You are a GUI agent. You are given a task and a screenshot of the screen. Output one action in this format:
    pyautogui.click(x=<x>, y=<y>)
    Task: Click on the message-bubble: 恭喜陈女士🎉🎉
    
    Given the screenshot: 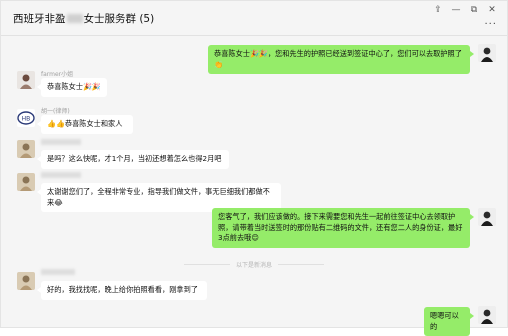 What is the action you would take?
    pyautogui.click(x=72, y=87)
    